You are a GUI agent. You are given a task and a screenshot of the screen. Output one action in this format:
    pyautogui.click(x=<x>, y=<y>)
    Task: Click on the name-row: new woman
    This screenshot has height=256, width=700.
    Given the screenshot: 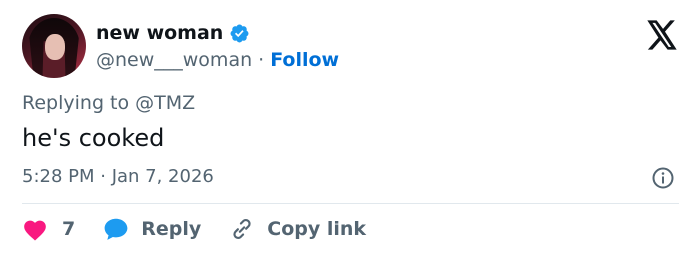 What is the action you would take?
    pyautogui.click(x=173, y=33)
    